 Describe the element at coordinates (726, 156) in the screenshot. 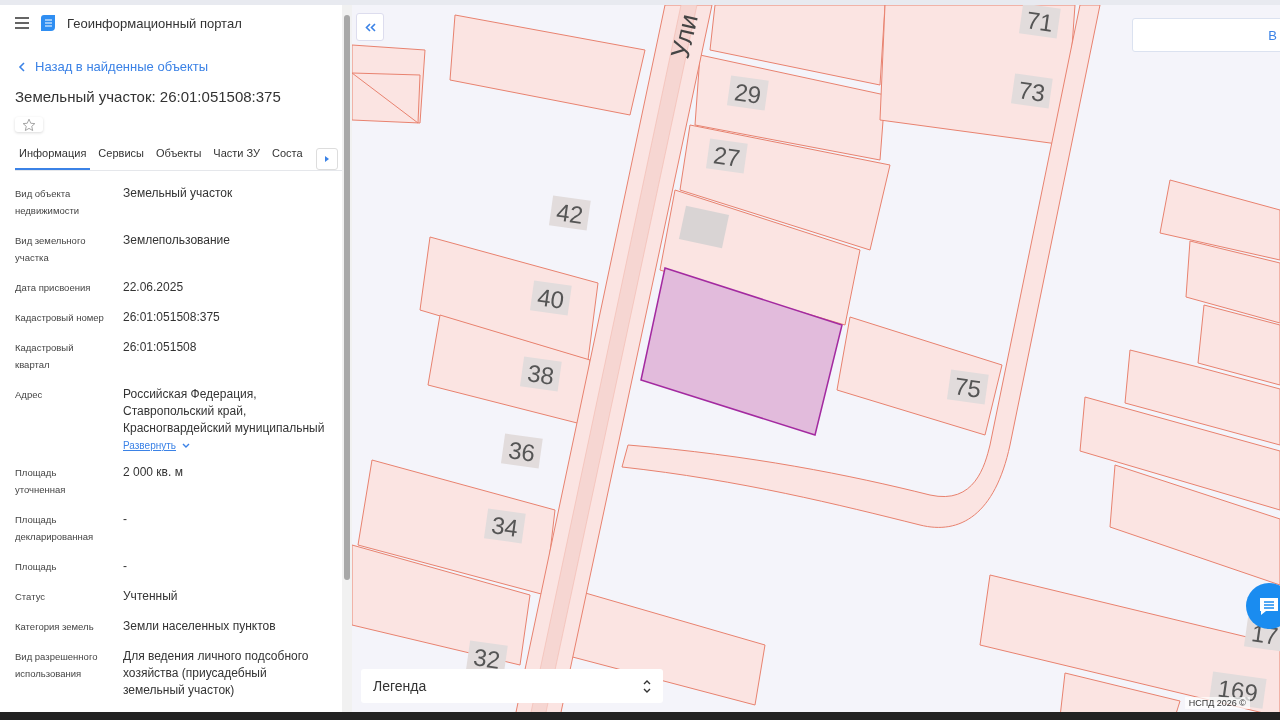

I see `house-number: 27` at that location.